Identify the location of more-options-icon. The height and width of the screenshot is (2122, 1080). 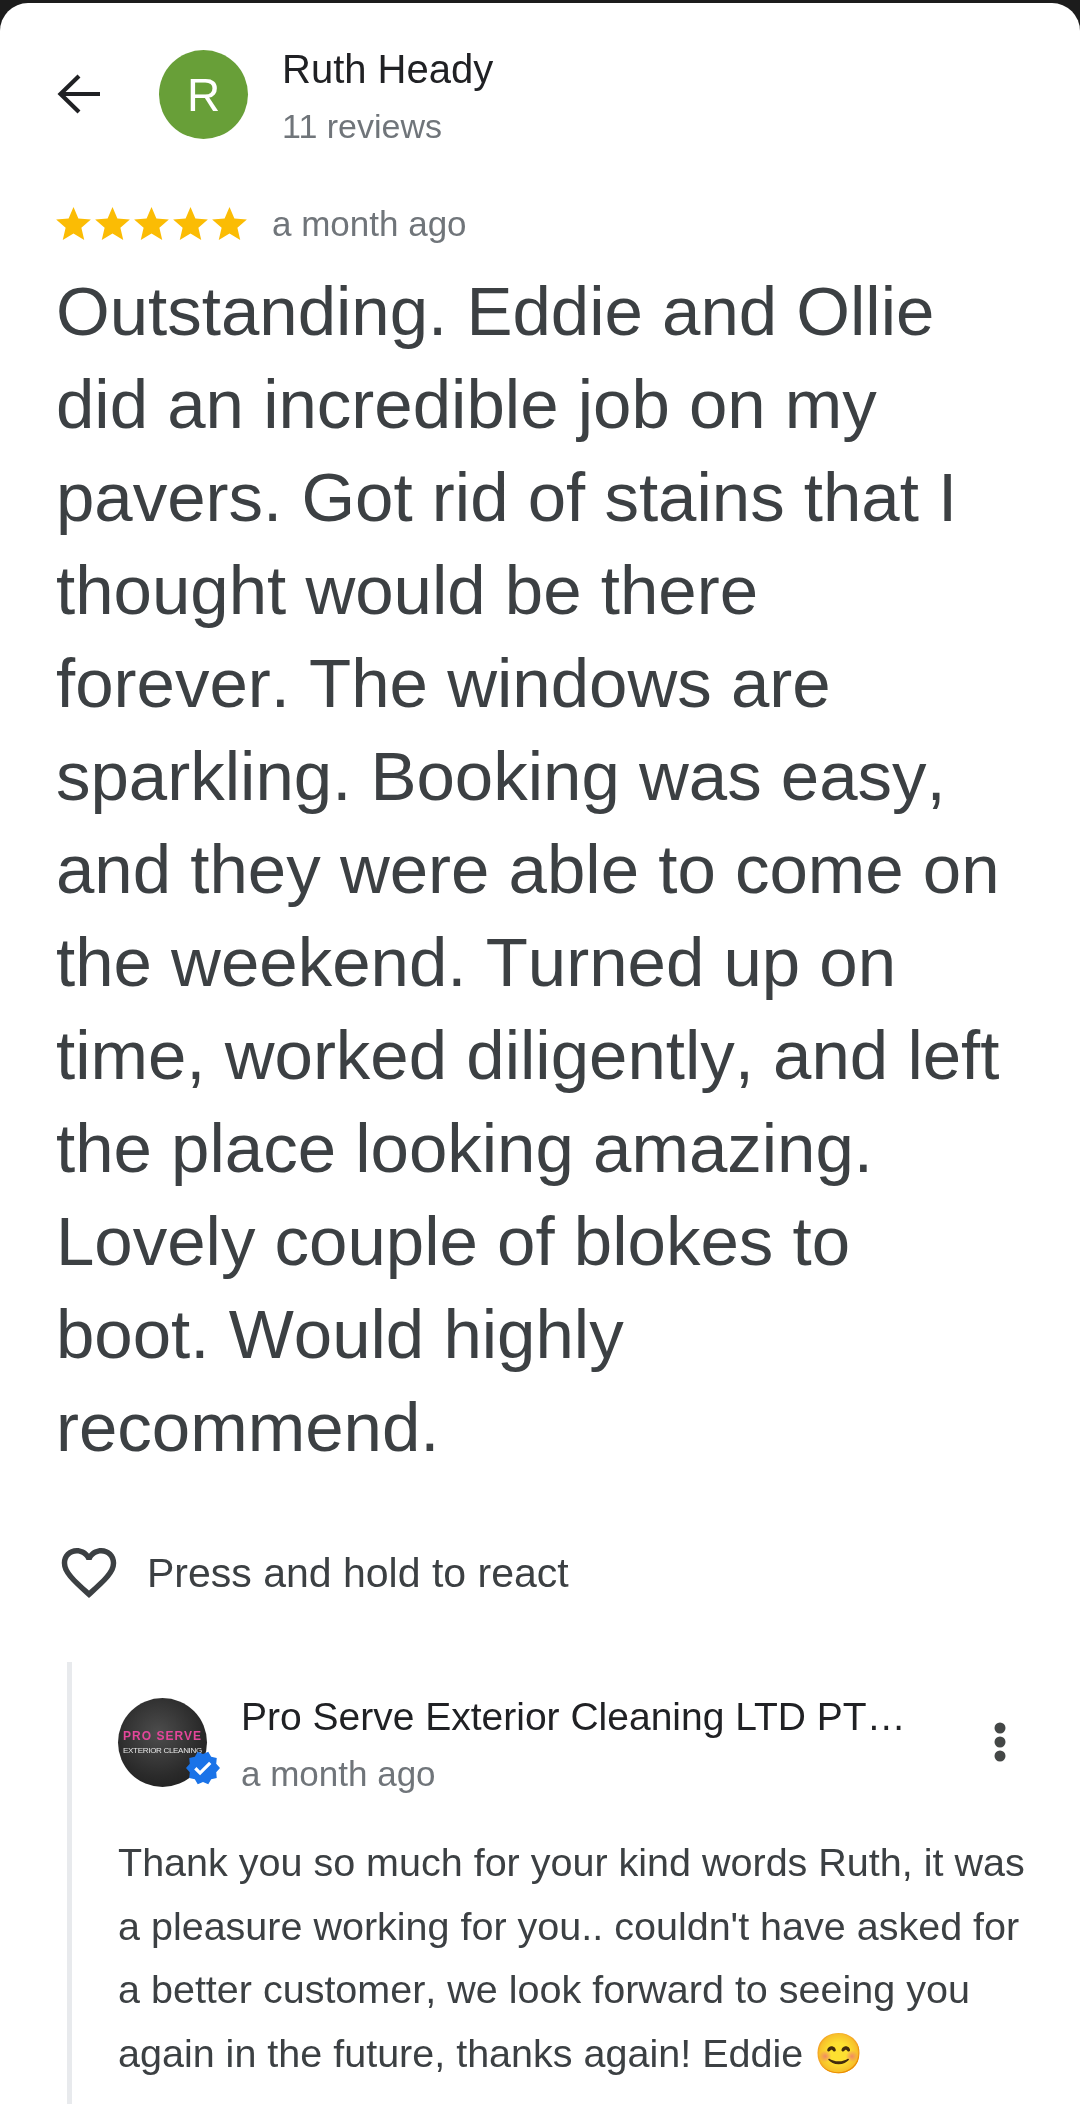
(1000, 1742).